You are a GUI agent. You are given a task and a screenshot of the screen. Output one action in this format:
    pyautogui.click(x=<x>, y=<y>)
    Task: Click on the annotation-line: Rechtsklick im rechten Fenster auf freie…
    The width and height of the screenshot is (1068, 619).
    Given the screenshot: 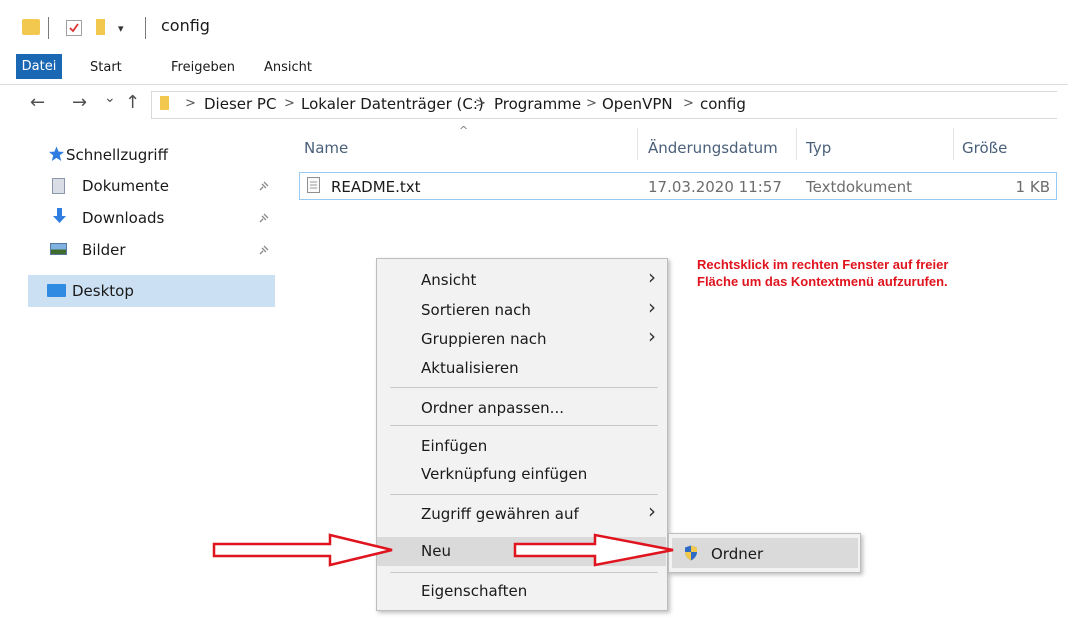 What is the action you would take?
    pyautogui.click(x=823, y=264)
    